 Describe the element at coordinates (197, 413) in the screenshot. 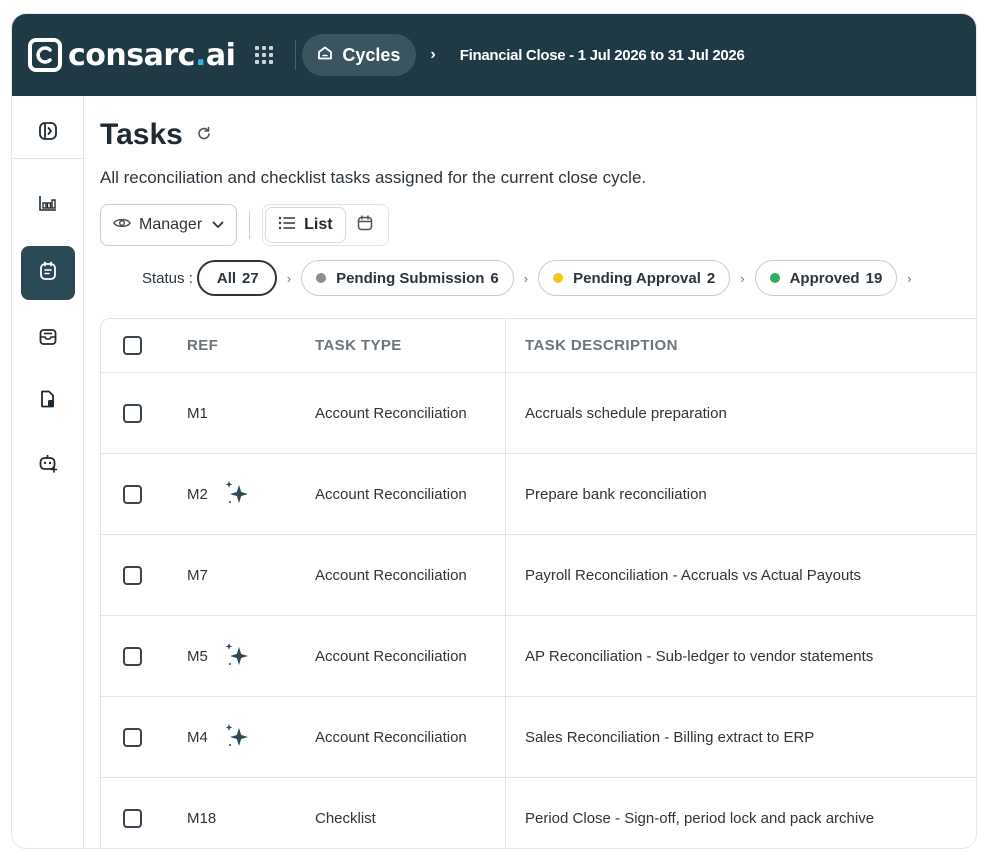

I see `task-ref: M1` at that location.